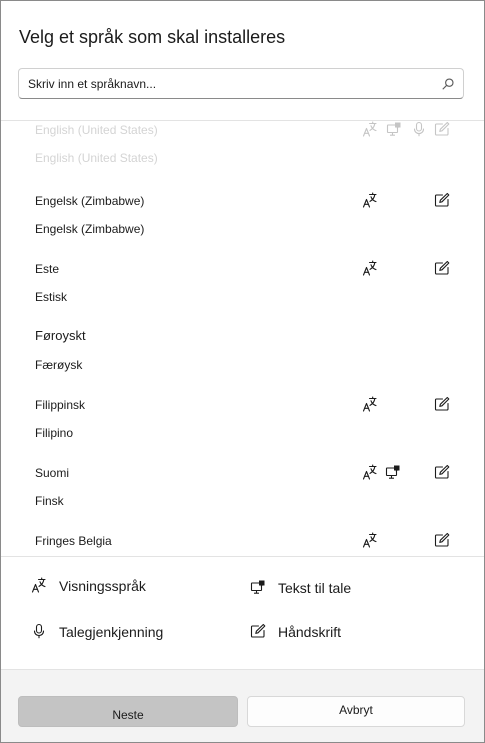  Describe the element at coordinates (73, 541) in the screenshot. I see `language-native-name: Fringes Belgia` at that location.